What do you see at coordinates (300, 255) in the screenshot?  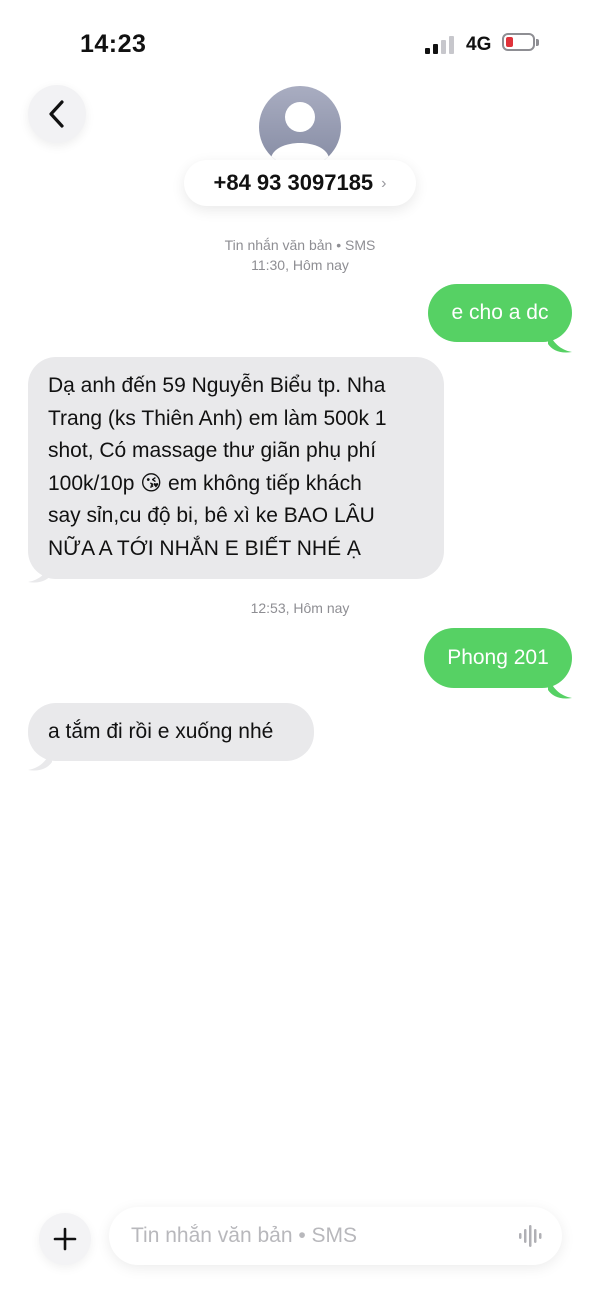 I see `thread-meta: Tin nhắn văn bản • SMS 11:30, Hôm nay` at bounding box center [300, 255].